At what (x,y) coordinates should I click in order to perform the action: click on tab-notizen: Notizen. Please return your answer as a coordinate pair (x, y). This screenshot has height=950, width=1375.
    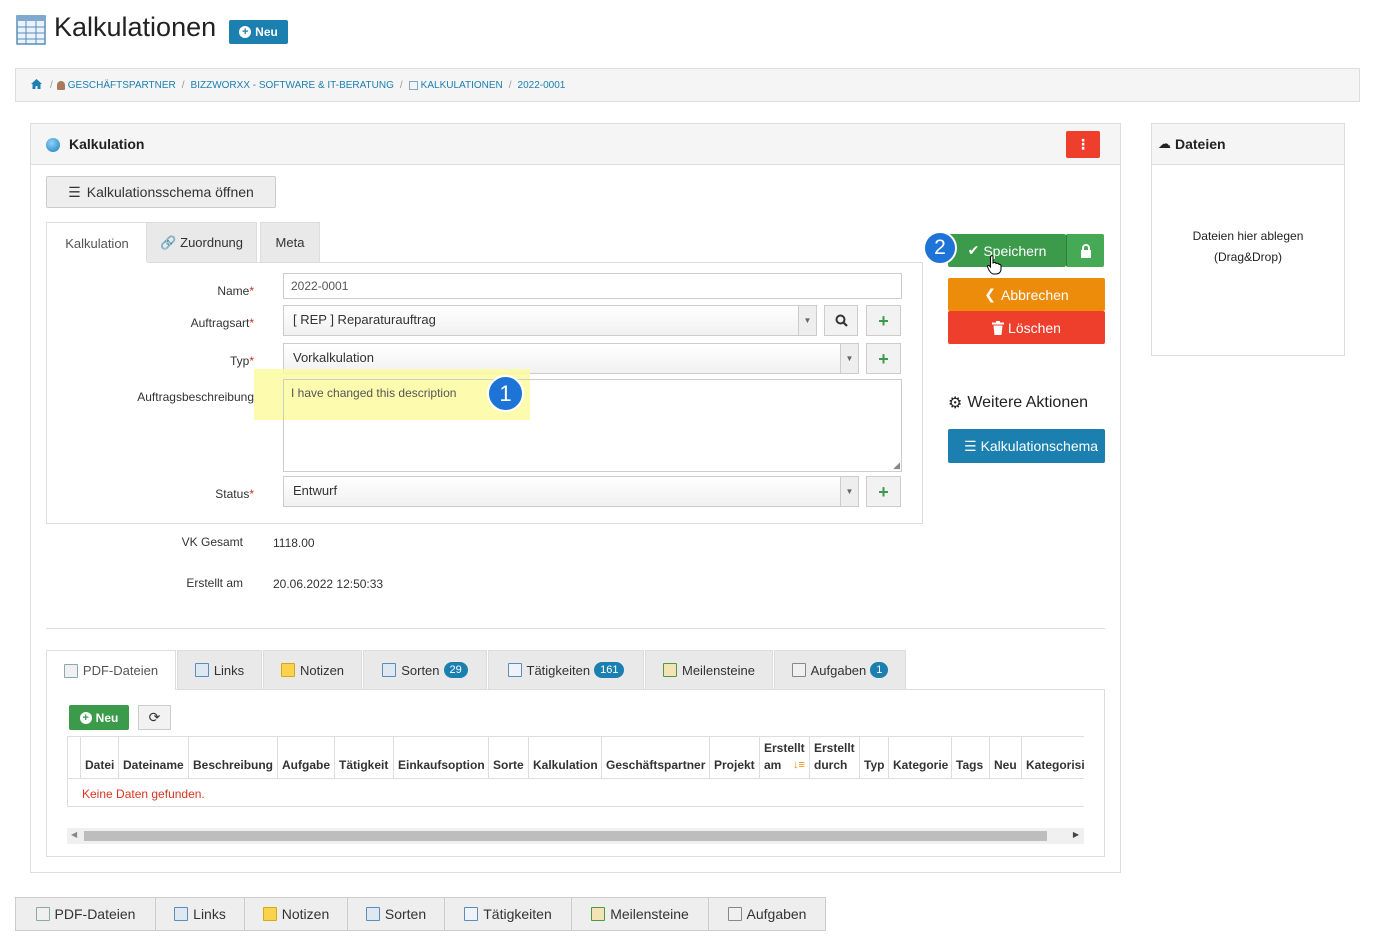
    Looking at the image, I should click on (312, 669).